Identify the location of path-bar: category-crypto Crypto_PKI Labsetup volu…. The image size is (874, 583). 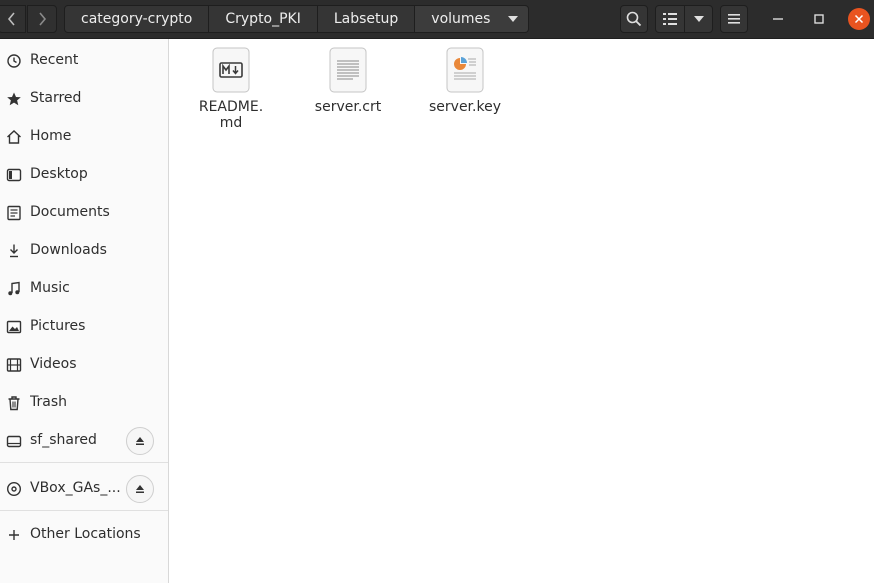
(297, 19).